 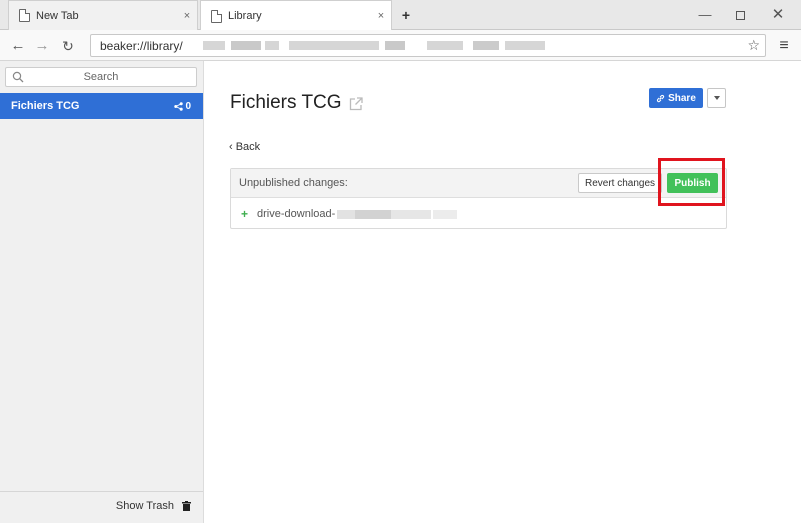 What do you see at coordinates (778, 15) in the screenshot?
I see `close-window-button: ✕` at bounding box center [778, 15].